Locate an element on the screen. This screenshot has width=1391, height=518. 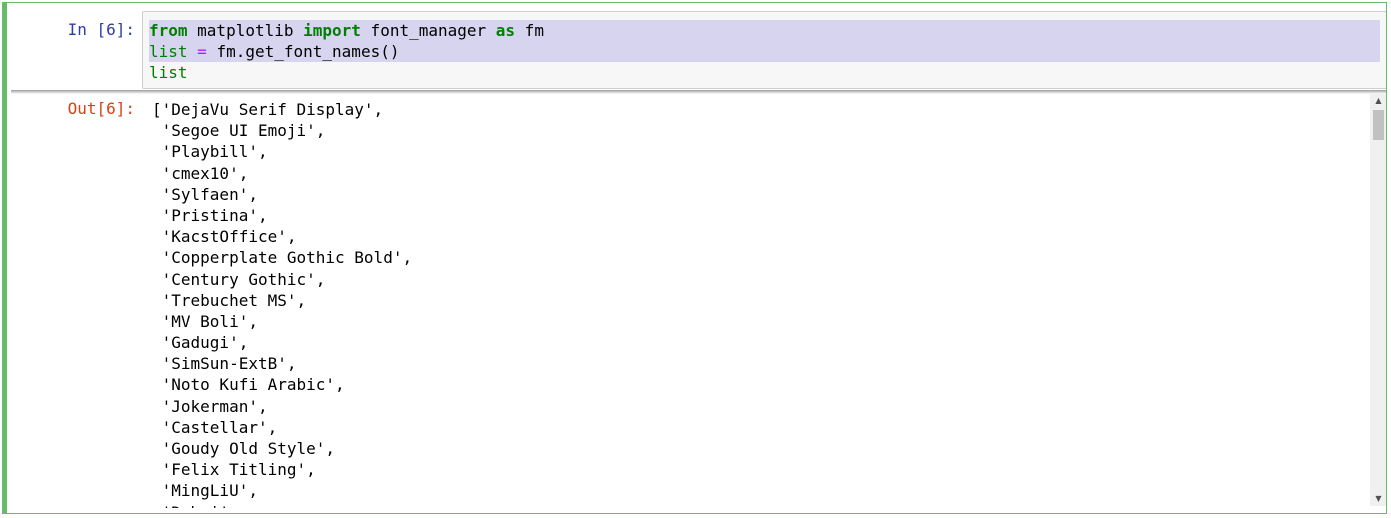
input-prompt: In [6]: is located at coordinates (101, 29).